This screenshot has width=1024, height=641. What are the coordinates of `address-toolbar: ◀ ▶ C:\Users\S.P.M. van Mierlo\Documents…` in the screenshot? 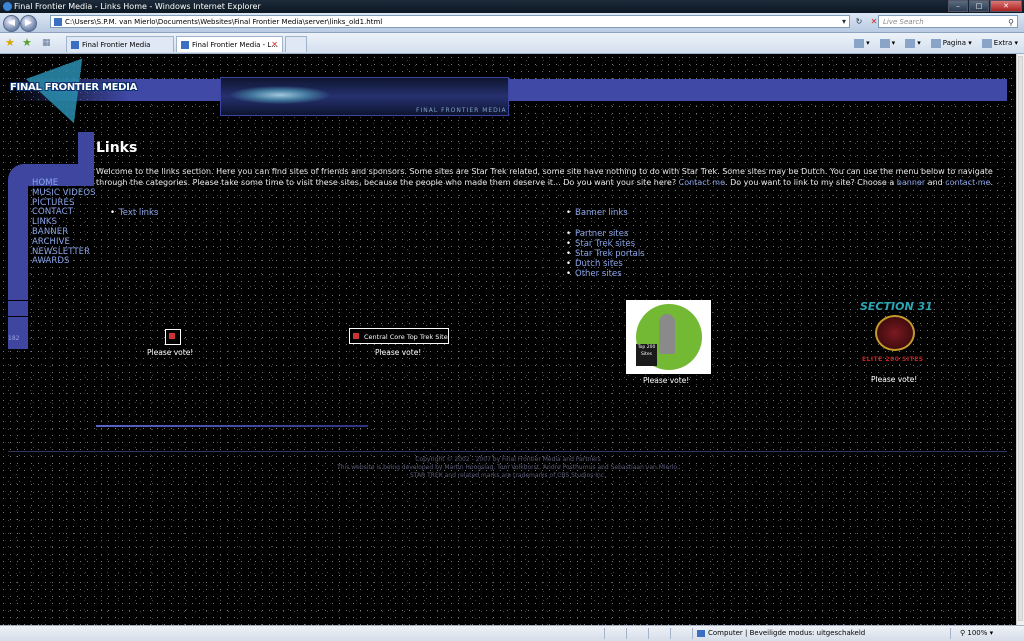 It's located at (512, 23).